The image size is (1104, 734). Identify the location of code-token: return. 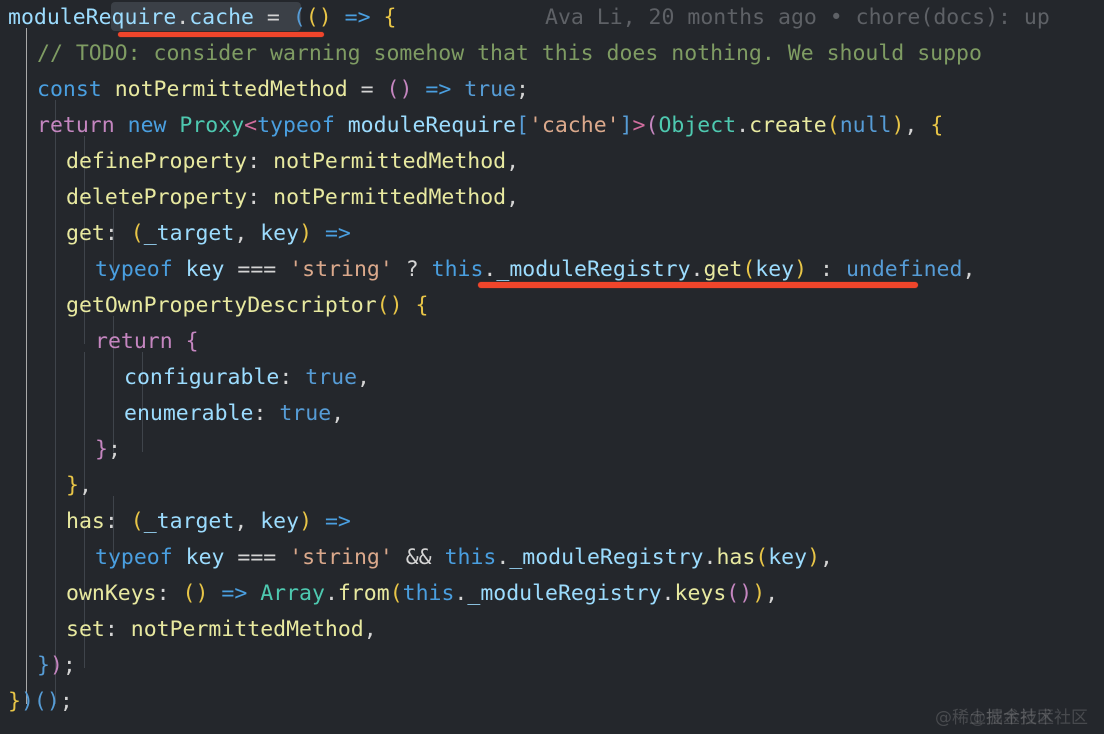
(76, 125).